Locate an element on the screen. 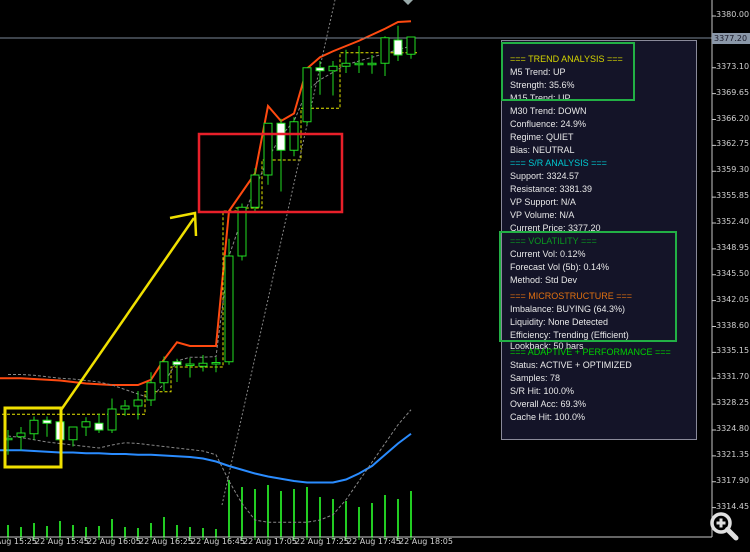 This screenshot has width=750, height=552. adaptive-line: Overall Acc: 69.3% is located at coordinates (548, 404).